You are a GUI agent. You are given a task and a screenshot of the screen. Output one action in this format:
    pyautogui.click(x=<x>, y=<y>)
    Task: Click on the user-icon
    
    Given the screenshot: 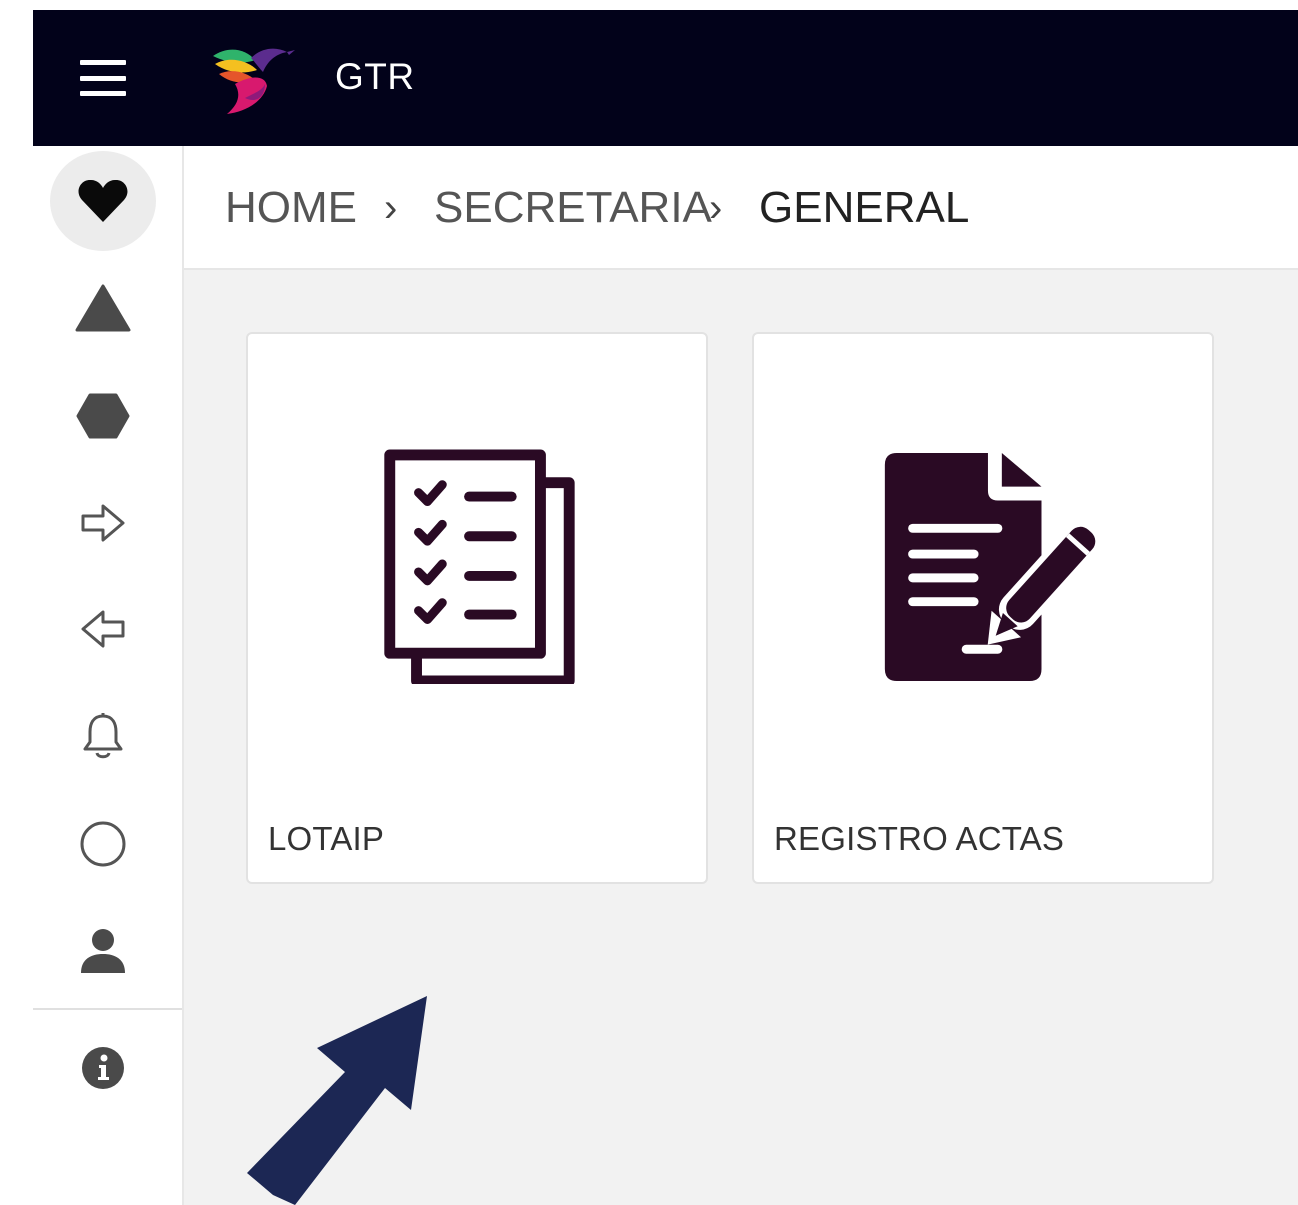 What is the action you would take?
    pyautogui.click(x=103, y=951)
    